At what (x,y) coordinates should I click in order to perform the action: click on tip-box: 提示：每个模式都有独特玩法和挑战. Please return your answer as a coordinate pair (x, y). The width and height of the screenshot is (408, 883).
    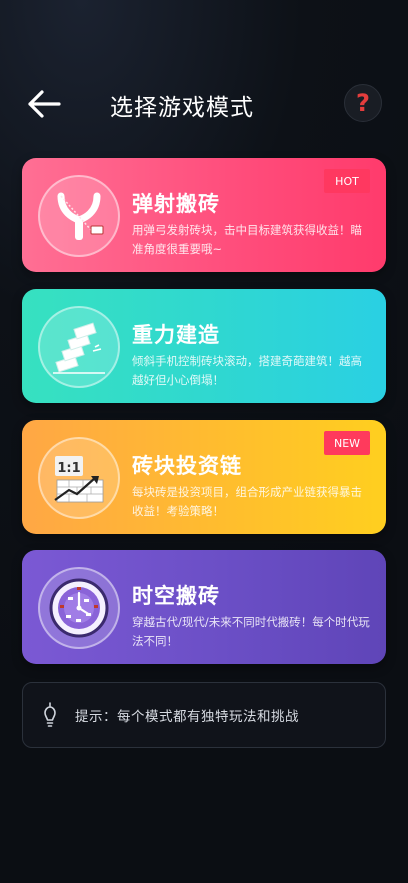
    Looking at the image, I should click on (204, 715).